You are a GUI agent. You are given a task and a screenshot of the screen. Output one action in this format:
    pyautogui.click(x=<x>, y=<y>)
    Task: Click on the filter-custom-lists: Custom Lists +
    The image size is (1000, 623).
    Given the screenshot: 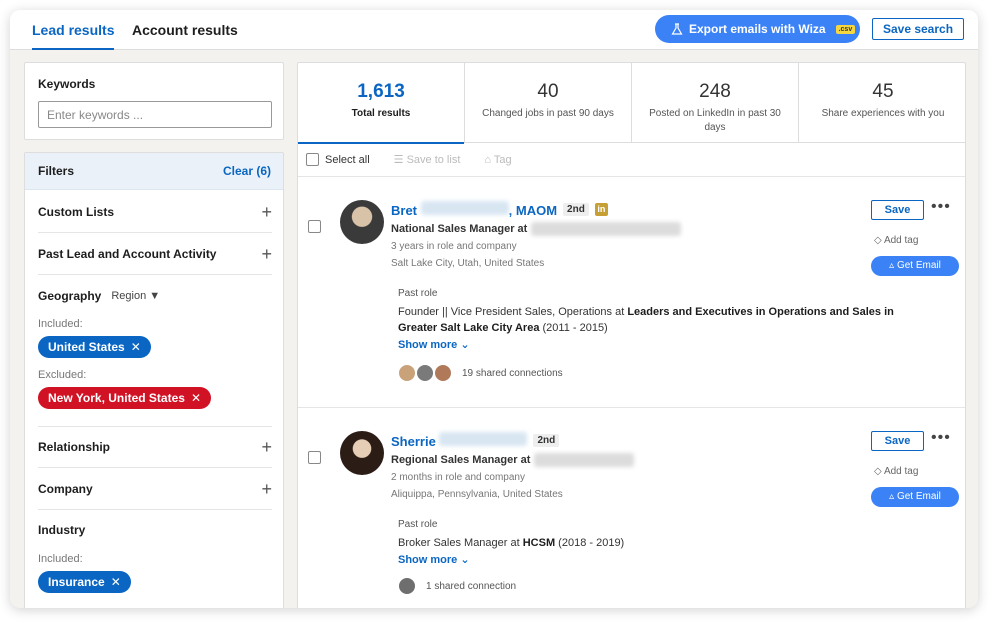 What is the action you would take?
    pyautogui.click(x=155, y=212)
    